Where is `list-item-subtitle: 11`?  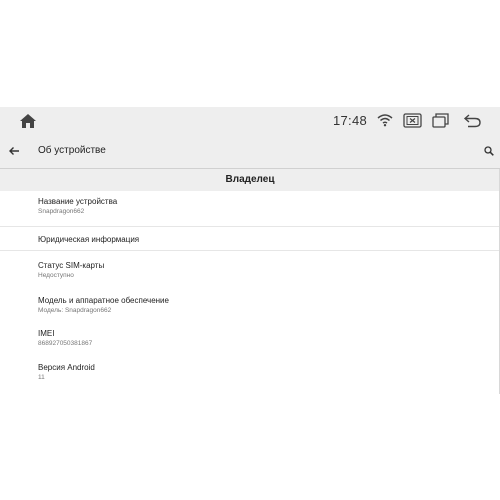 list-item-subtitle: 11 is located at coordinates (41, 377).